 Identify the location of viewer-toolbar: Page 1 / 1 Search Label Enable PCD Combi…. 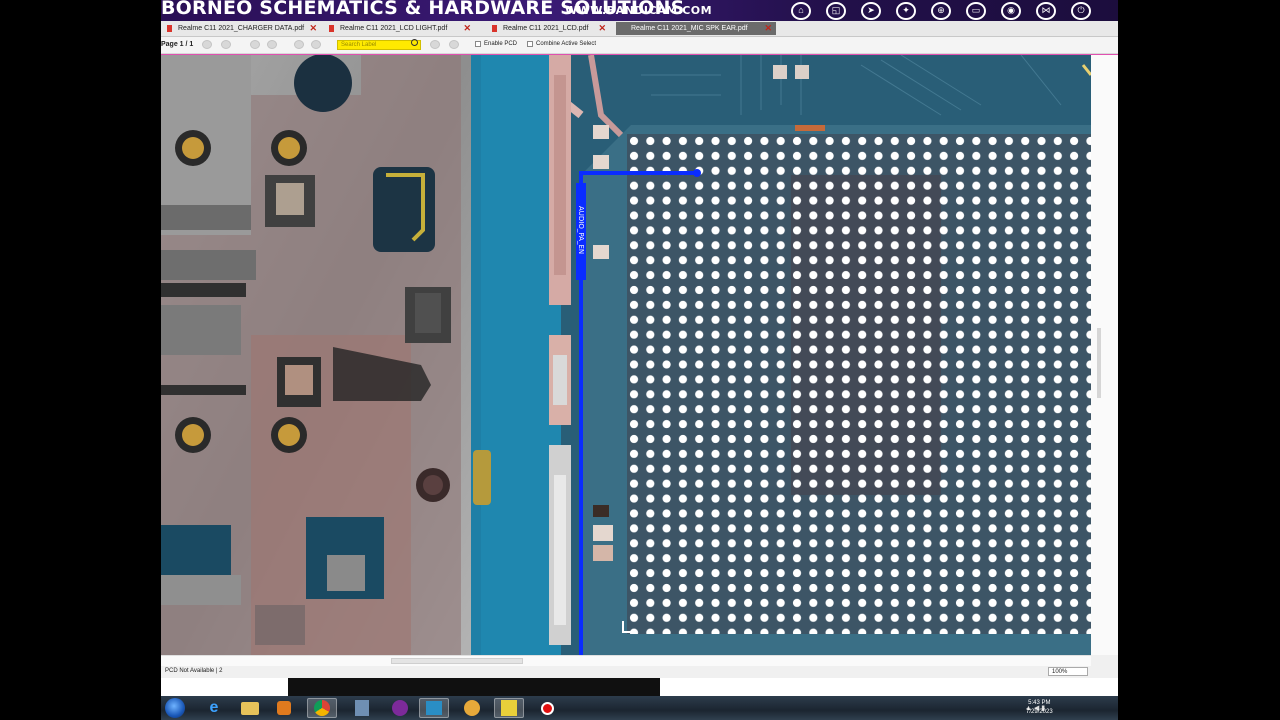
(639, 45).